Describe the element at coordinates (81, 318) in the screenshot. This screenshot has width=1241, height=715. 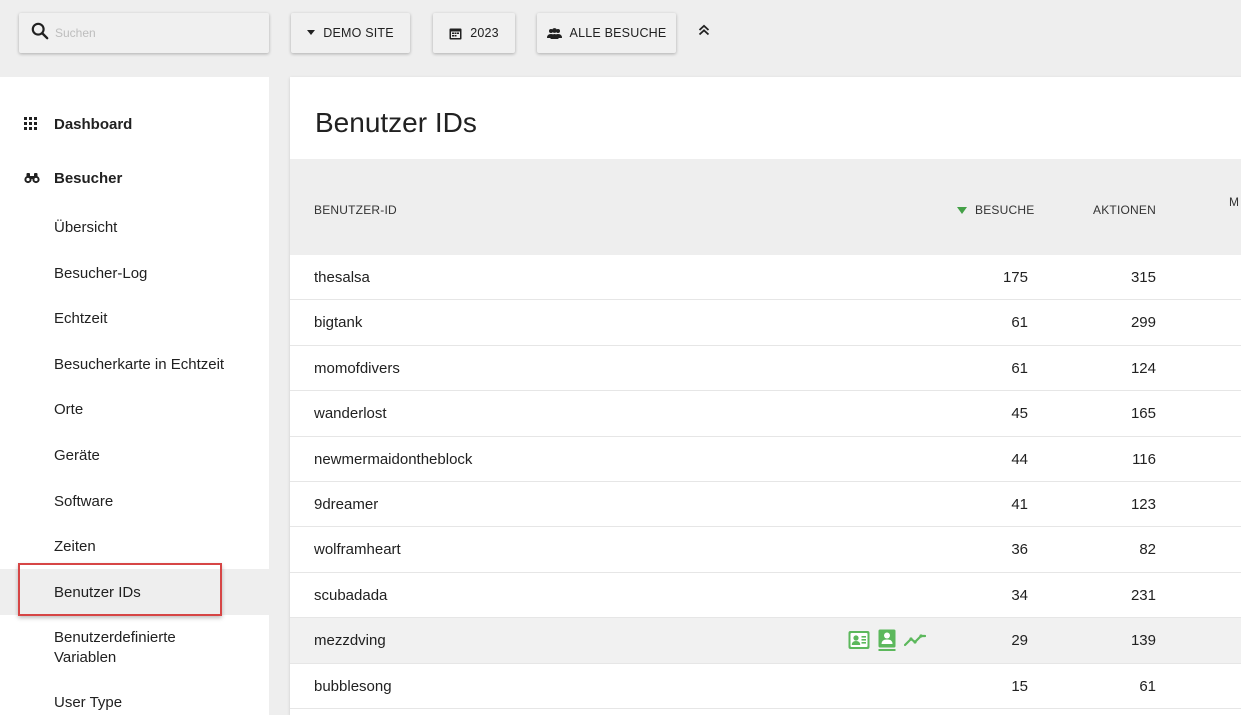
I see `sidebar-item-label: Echtzeit` at that location.